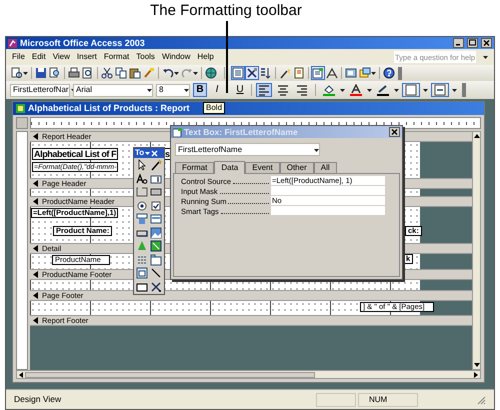 The image size is (500, 410). I want to click on window-title: Microsoft Office Access 2003, so click(82, 43).